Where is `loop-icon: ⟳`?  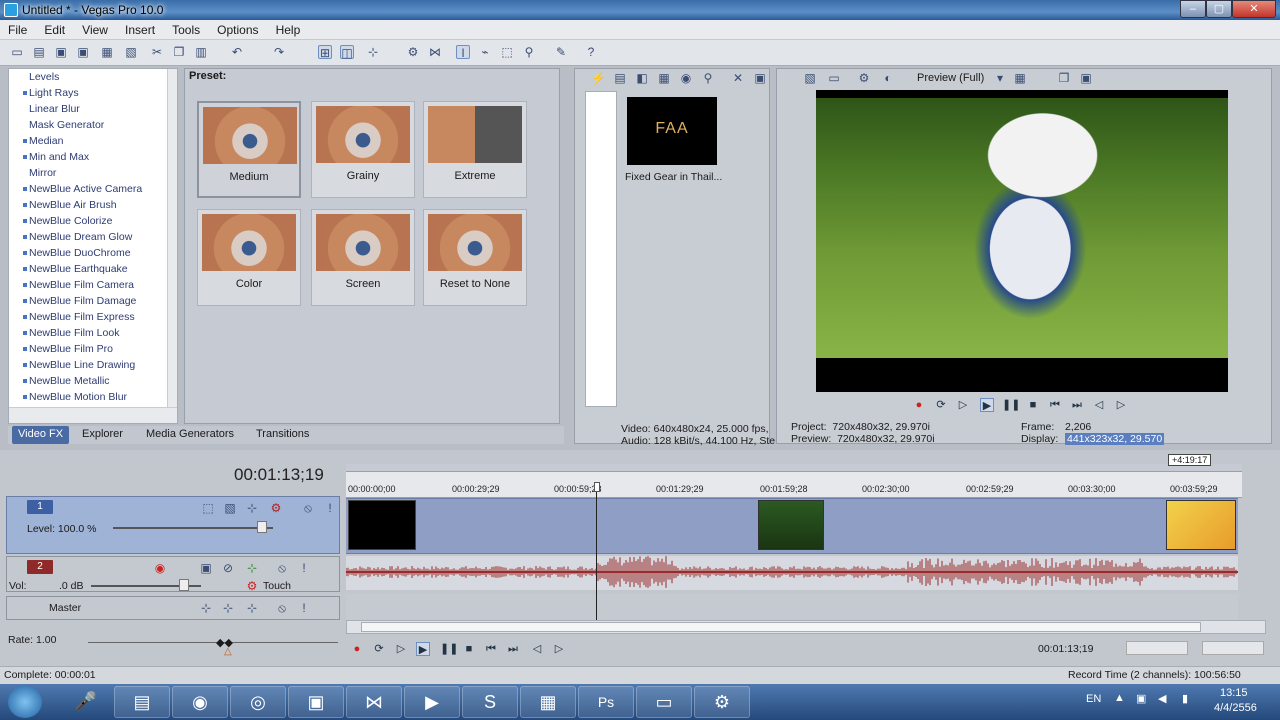 loop-icon: ⟳ is located at coordinates (379, 649).